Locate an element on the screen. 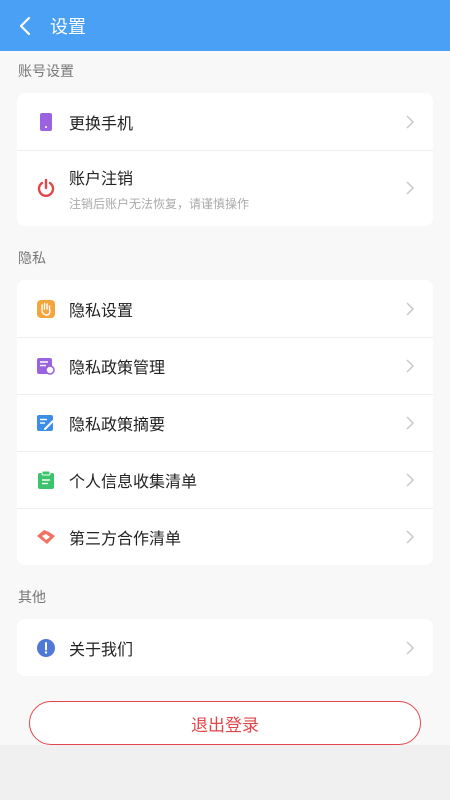  clipboard-icon is located at coordinates (46, 480).